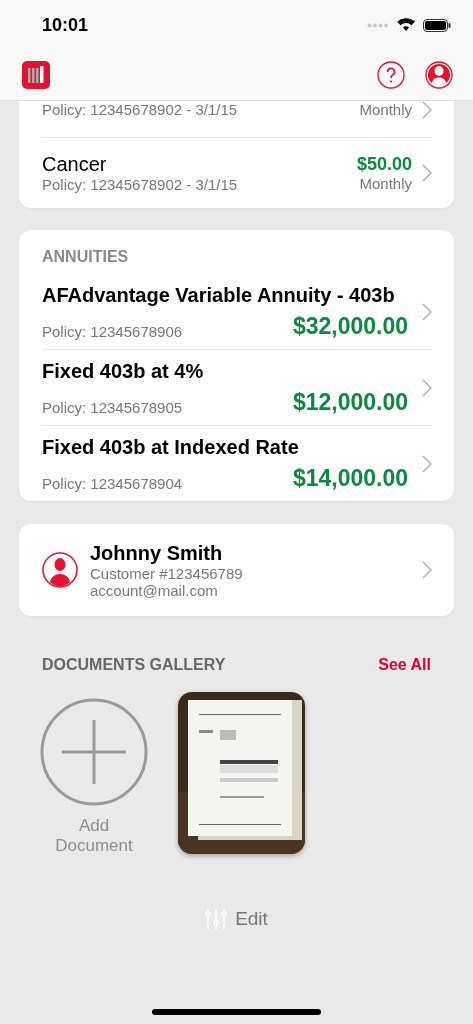  Describe the element at coordinates (134, 665) in the screenshot. I see `section-heading: DOCUMENTS GALLERY` at that location.